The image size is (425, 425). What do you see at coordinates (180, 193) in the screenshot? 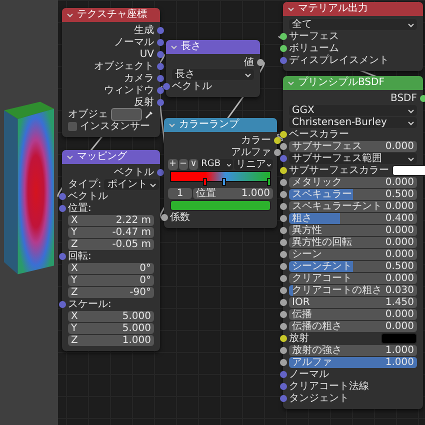
I see `stop-index-field: 1` at bounding box center [180, 193].